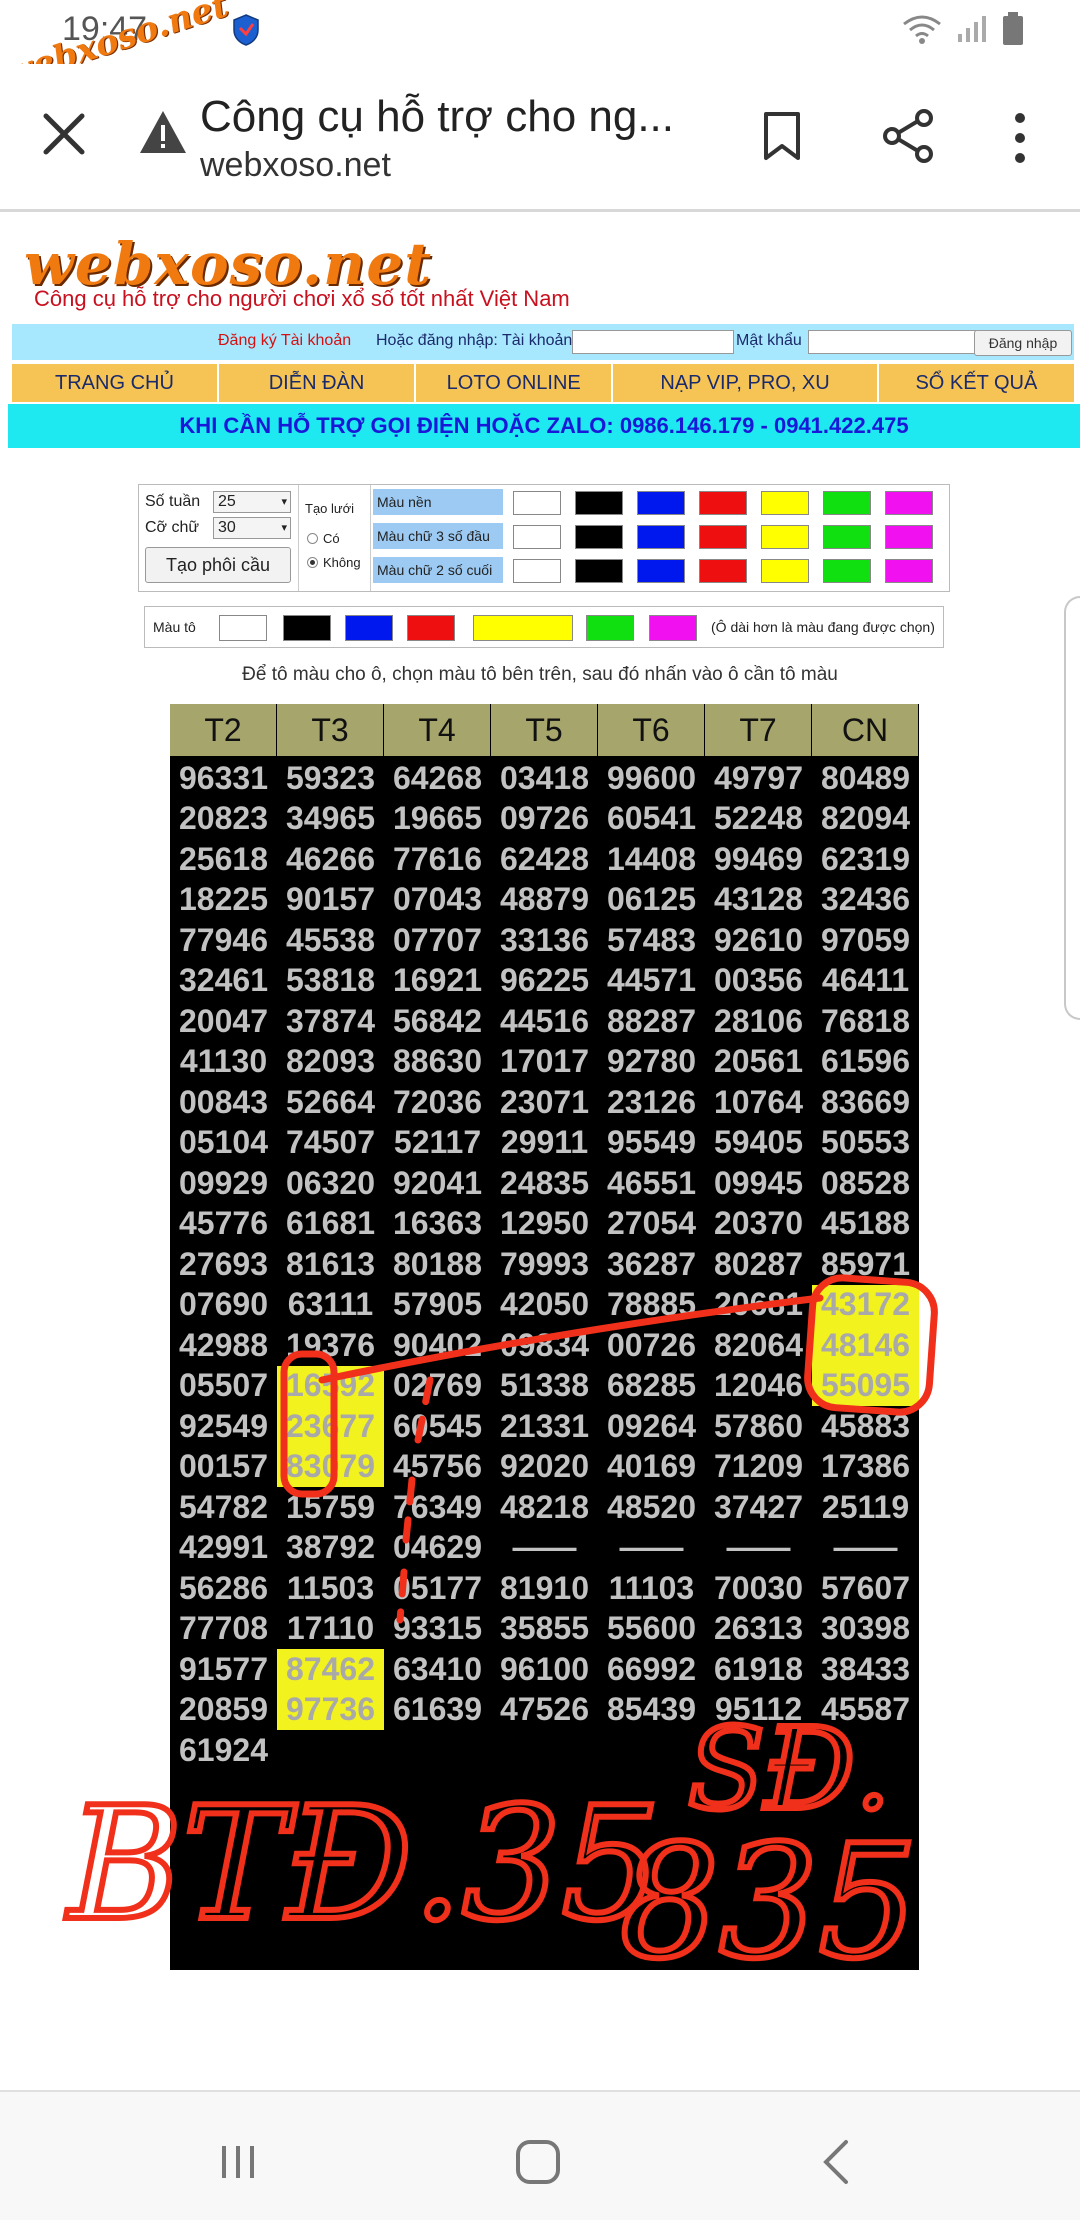 The width and height of the screenshot is (1080, 2220). I want to click on grid-cell: 42991, so click(223, 1548).